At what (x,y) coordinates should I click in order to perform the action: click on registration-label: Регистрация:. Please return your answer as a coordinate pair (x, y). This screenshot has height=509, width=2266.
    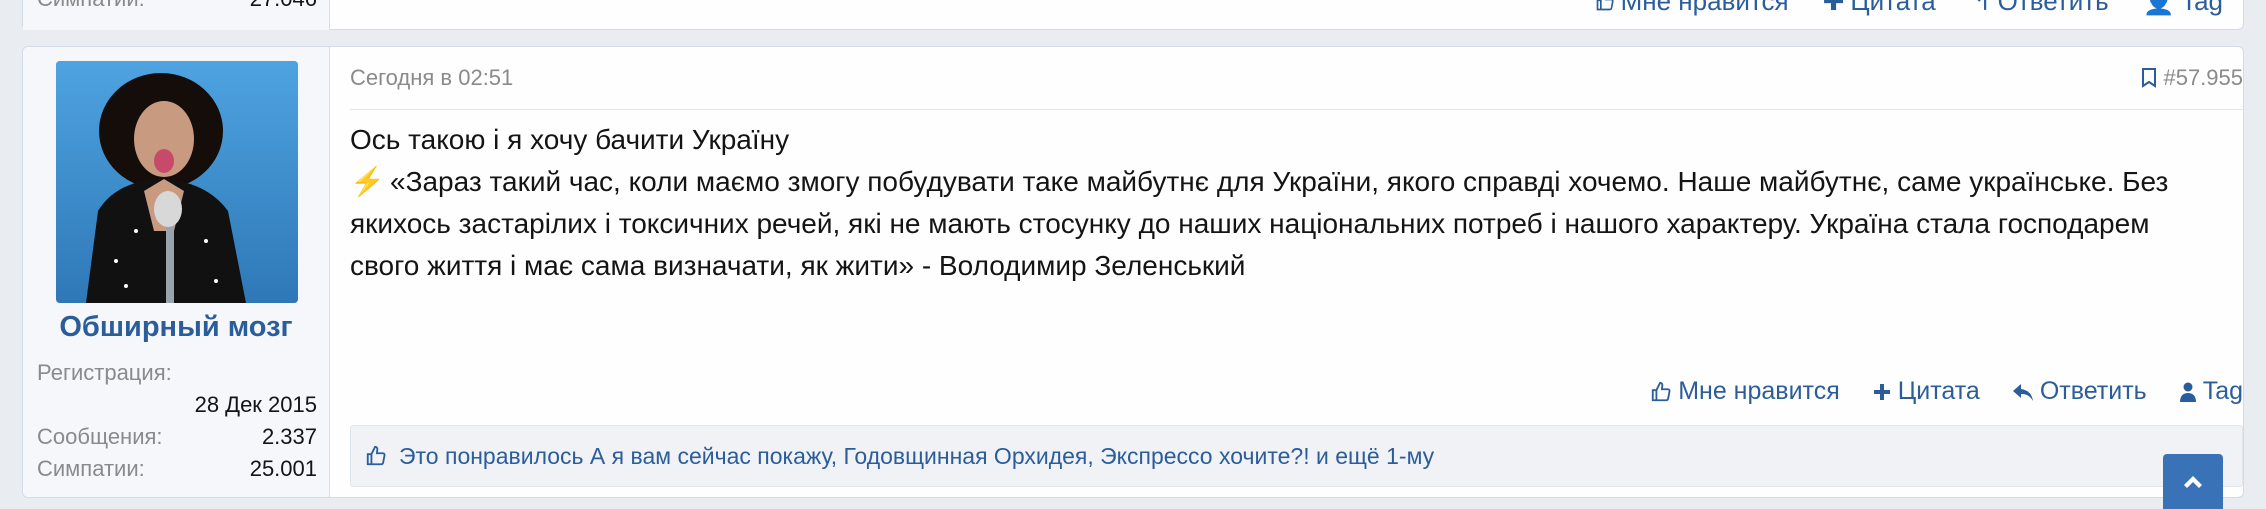
    Looking at the image, I should click on (104, 372).